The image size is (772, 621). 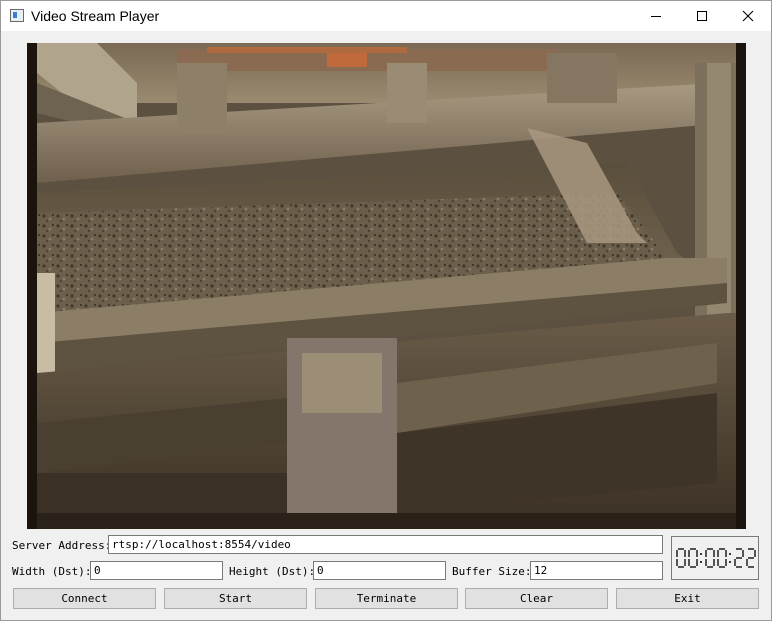 What do you see at coordinates (386, 16) in the screenshot?
I see `title-bar: Video Stream Player` at bounding box center [386, 16].